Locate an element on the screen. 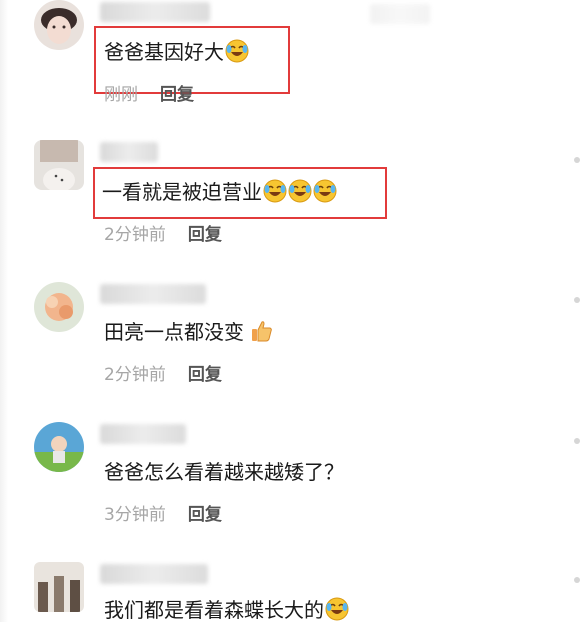 This screenshot has width=581, height=624. comment-text: 田亮一点都没变 is located at coordinates (189, 332).